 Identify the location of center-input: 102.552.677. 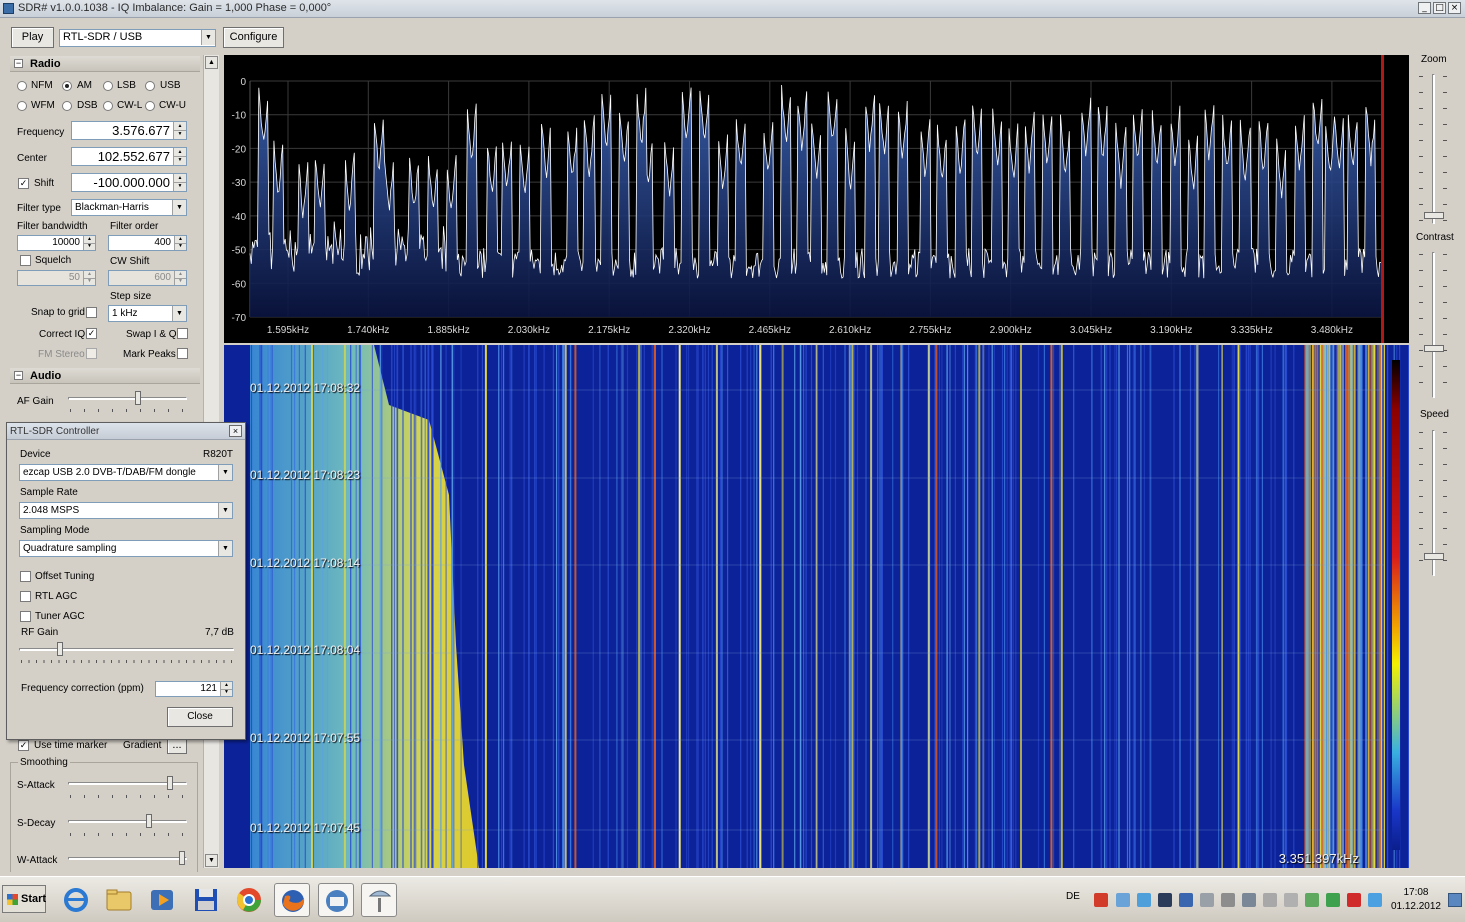
(129, 156).